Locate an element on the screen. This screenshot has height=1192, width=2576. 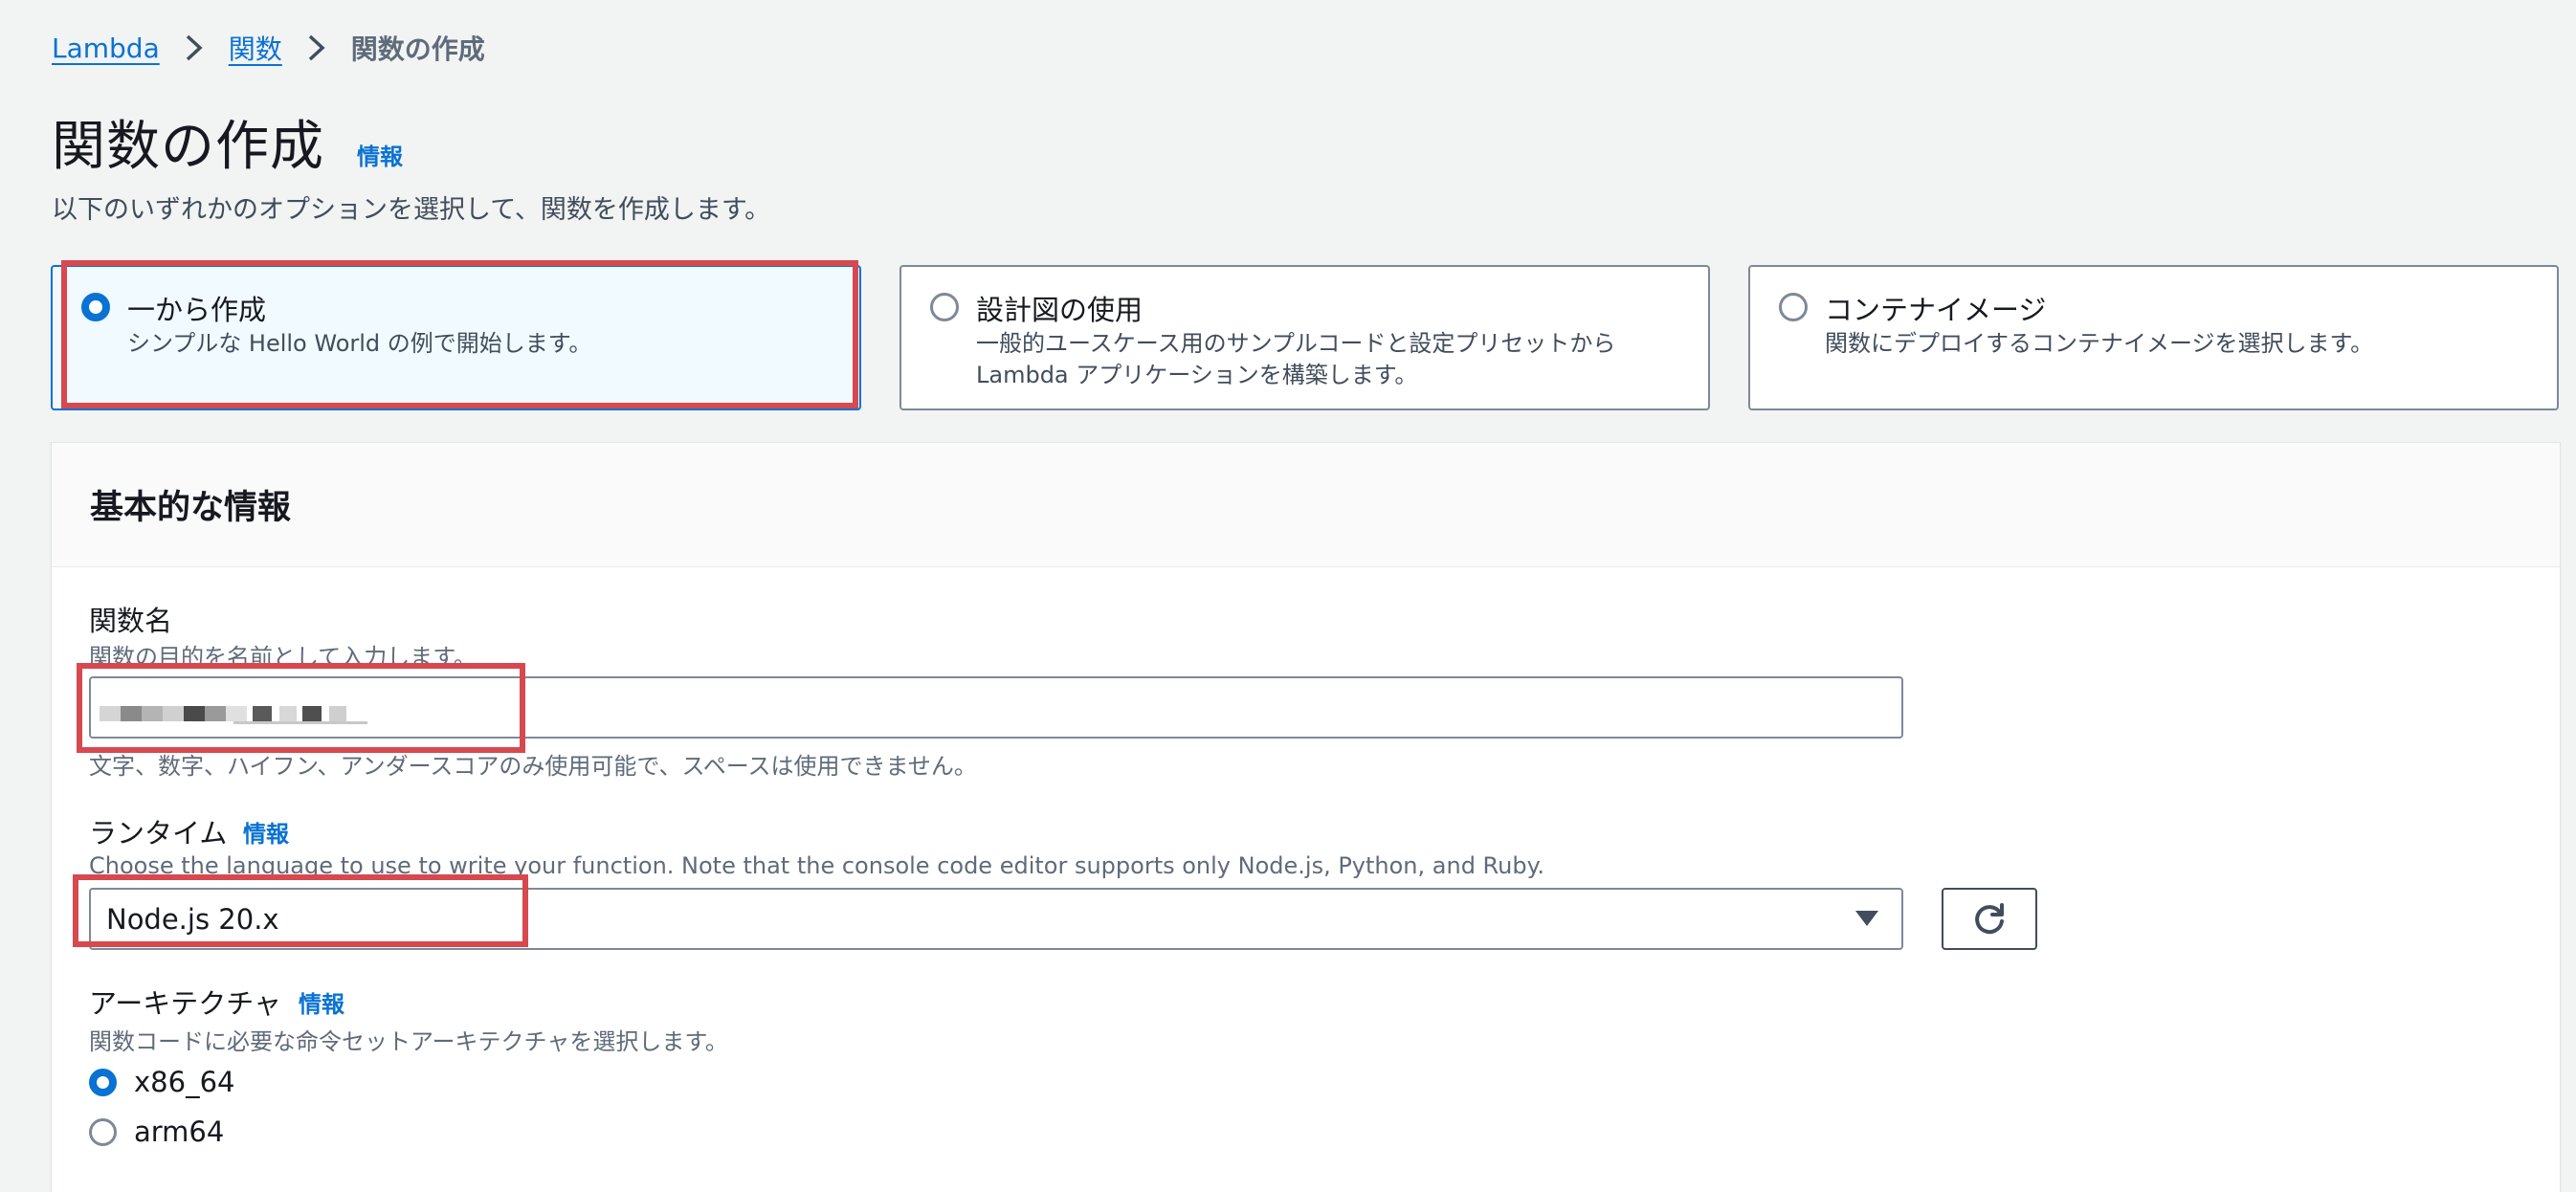
function-name-constraint: 文字、数字、ハイフン、アンダースコアのみ使用可能で、スペースは使用できません。 is located at coordinates (533, 766).